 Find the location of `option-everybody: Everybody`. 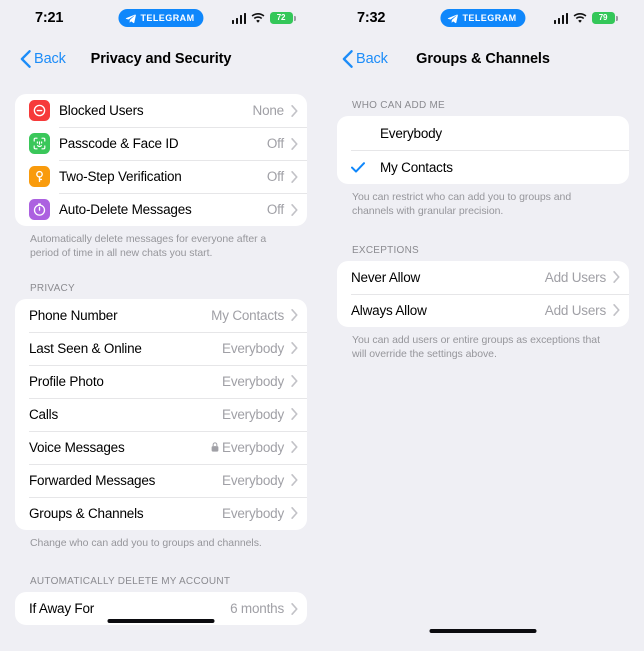

option-everybody: Everybody is located at coordinates (483, 133).